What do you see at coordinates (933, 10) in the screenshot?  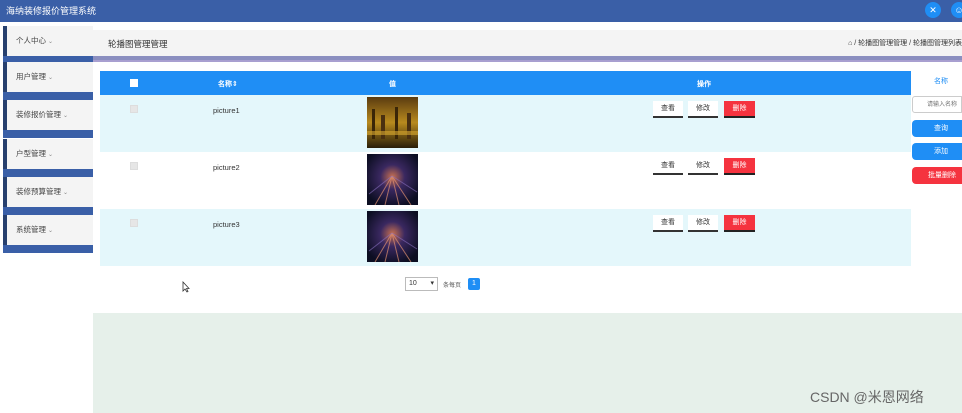 I see `fullscreen-icon: ✕` at bounding box center [933, 10].